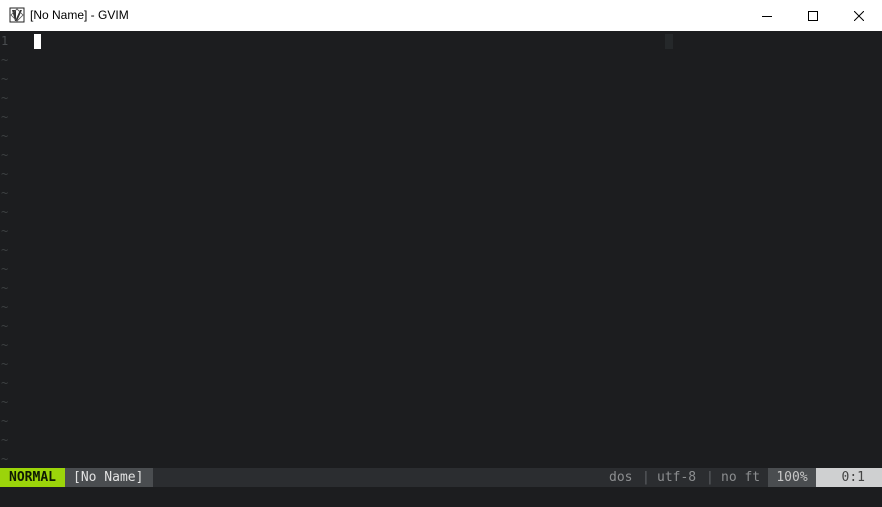 Image resolution: width=882 pixels, height=507 pixels. What do you see at coordinates (32, 477) in the screenshot?
I see `mode-indicator: NORMAL` at bounding box center [32, 477].